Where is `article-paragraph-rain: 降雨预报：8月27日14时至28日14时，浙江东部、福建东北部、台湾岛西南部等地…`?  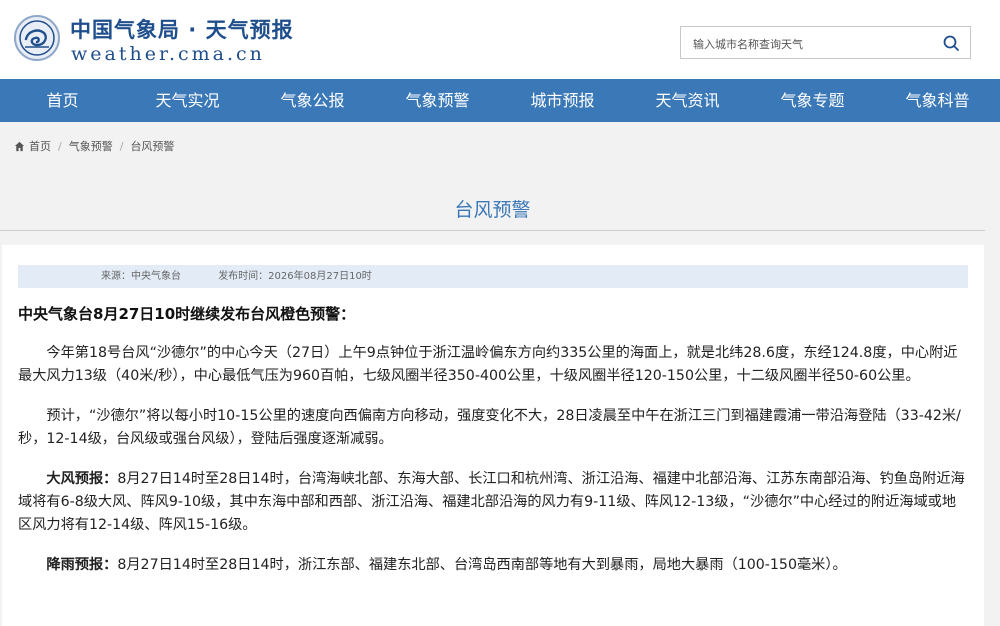 article-paragraph-rain: 降雨预报：8月27日14时至28日14时，浙江东部、福建东北部、台湾岛西南部等地… is located at coordinates (493, 565).